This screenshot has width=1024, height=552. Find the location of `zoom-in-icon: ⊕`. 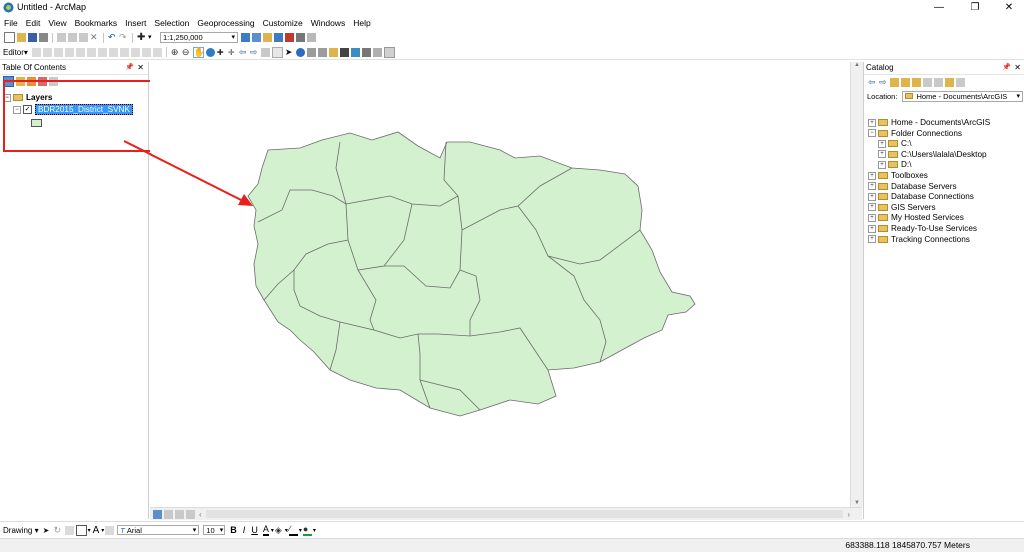

zoom-in-icon: ⊕ is located at coordinates (175, 52).